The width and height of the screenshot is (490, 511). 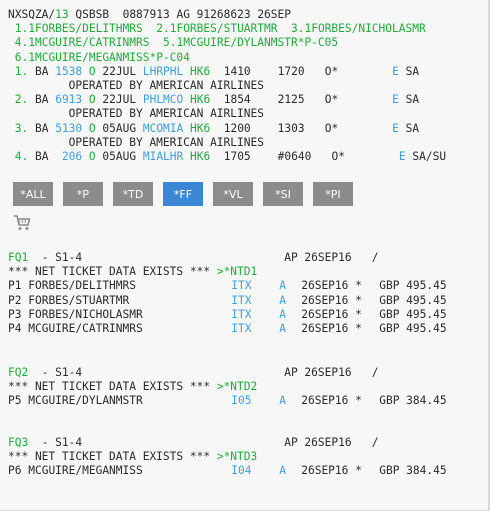 What do you see at coordinates (237, 71) in the screenshot?
I see `segment-departure: 1410` at bounding box center [237, 71].